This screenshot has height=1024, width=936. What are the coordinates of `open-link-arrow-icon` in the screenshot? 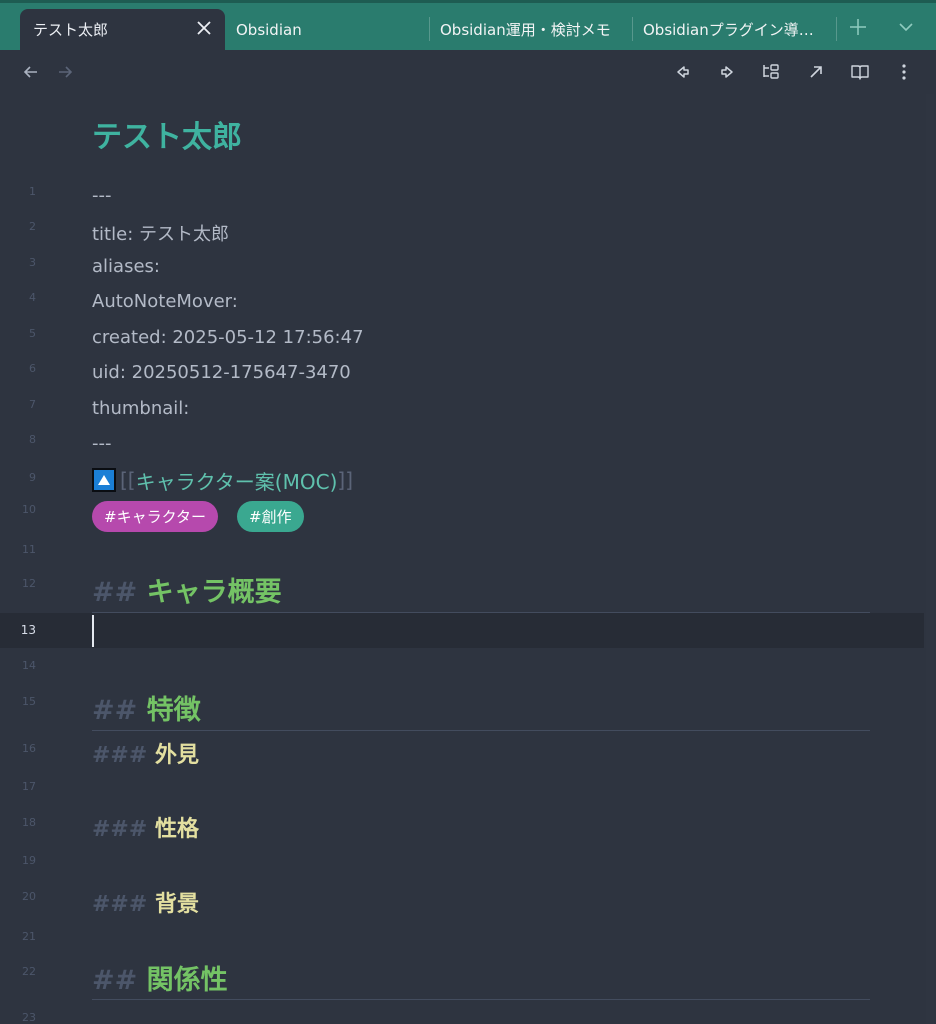 It's located at (816, 72).